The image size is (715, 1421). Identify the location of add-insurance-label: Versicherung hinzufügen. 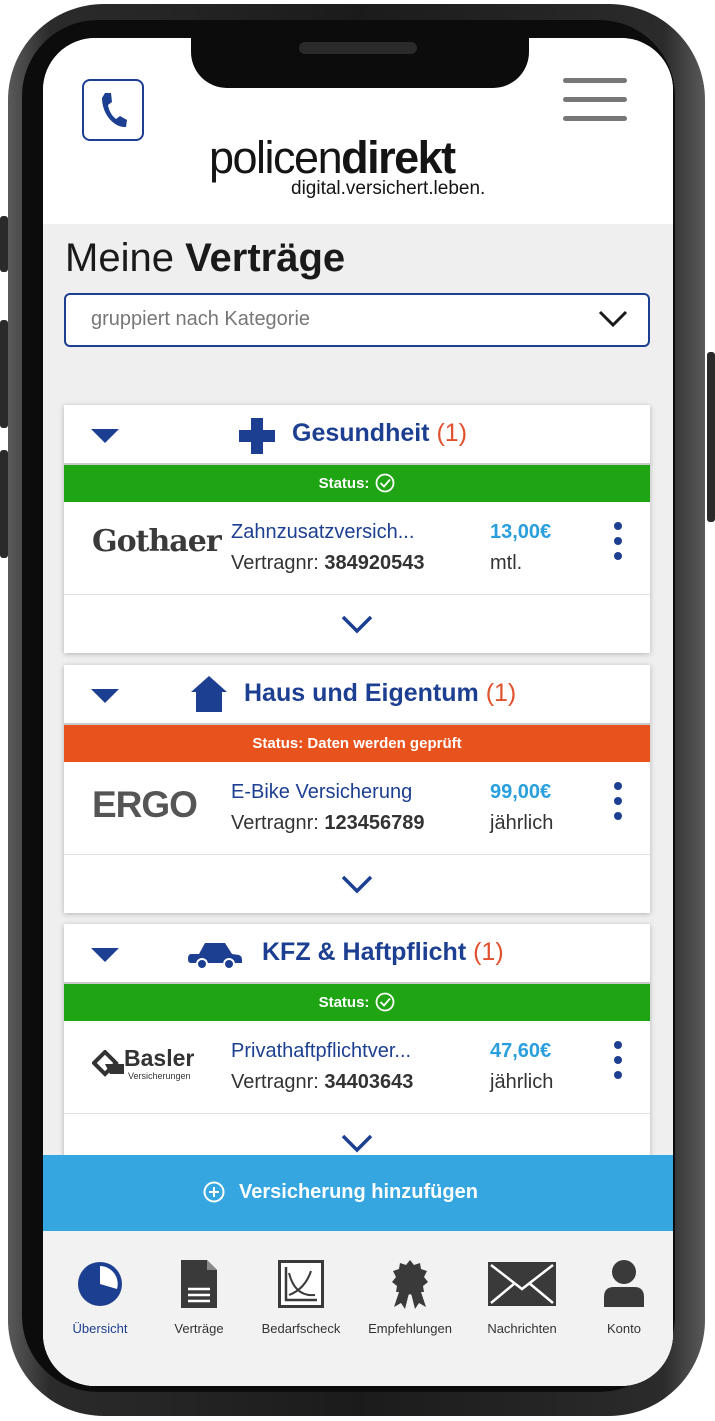
(358, 1192).